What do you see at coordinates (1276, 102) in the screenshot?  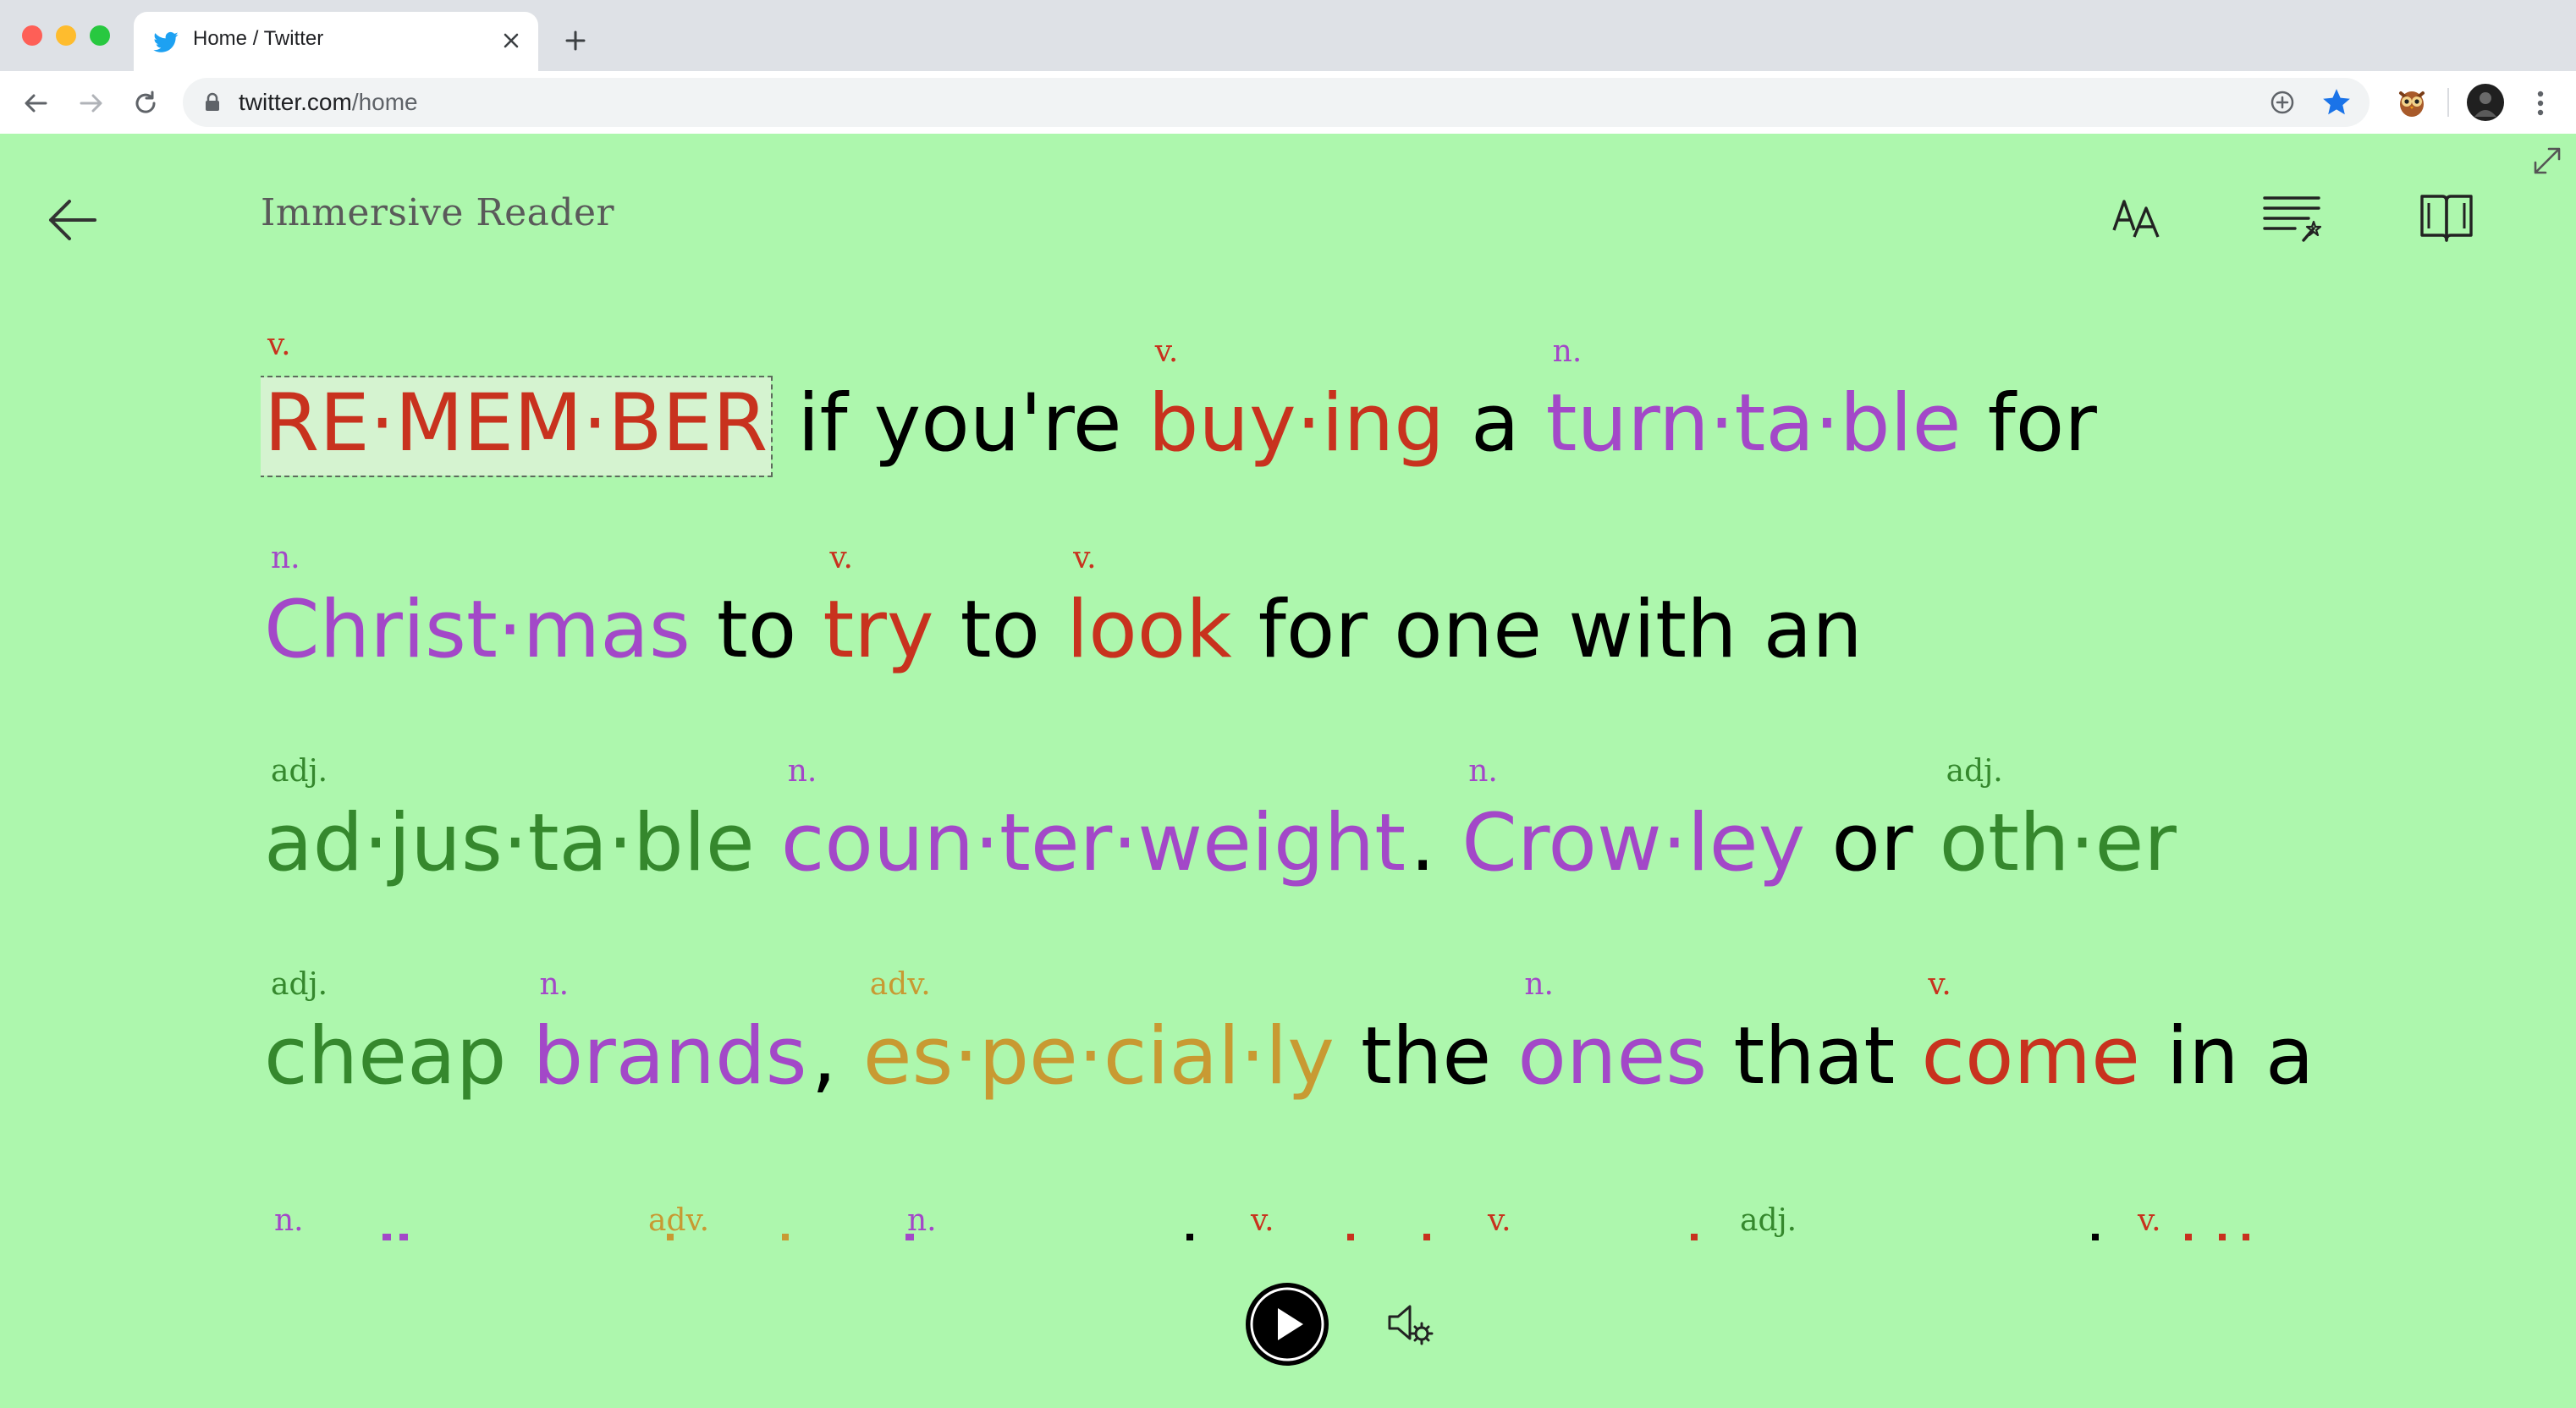 I see `address-bar: twitter.com/home` at bounding box center [1276, 102].